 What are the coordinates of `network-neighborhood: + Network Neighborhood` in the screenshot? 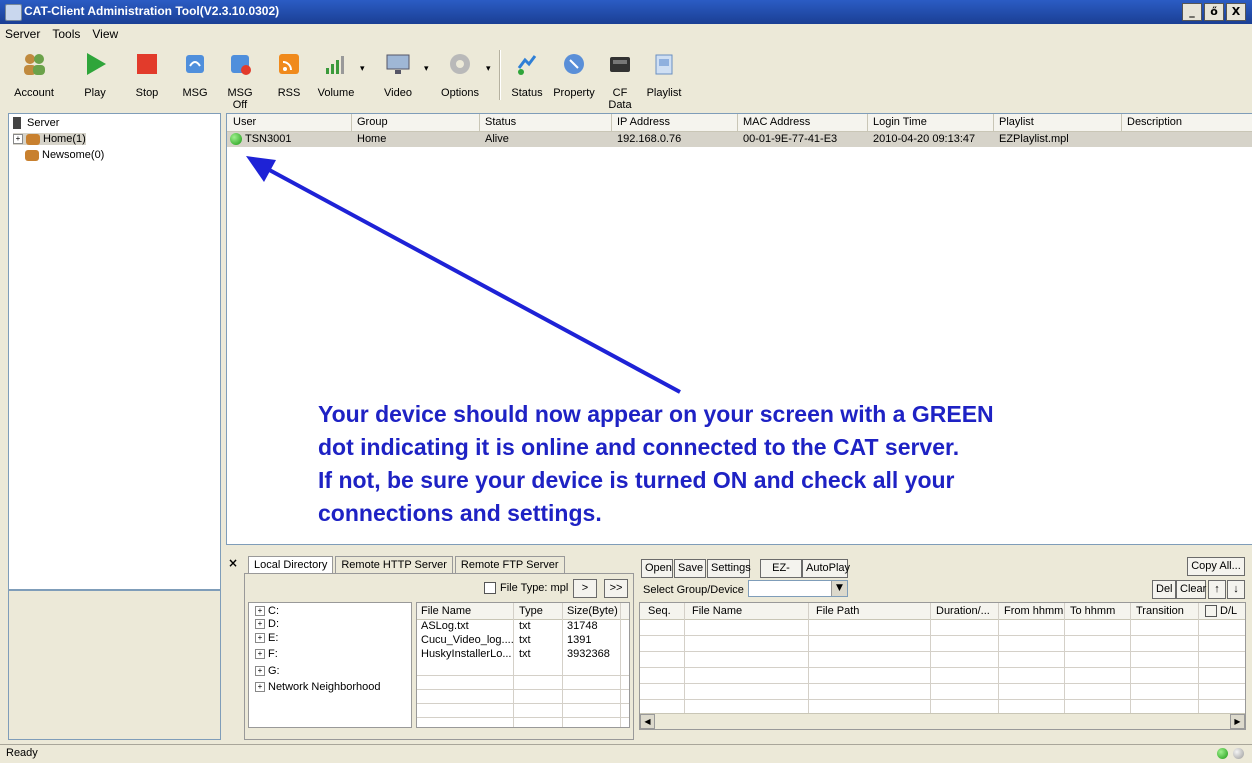 It's located at (318, 687).